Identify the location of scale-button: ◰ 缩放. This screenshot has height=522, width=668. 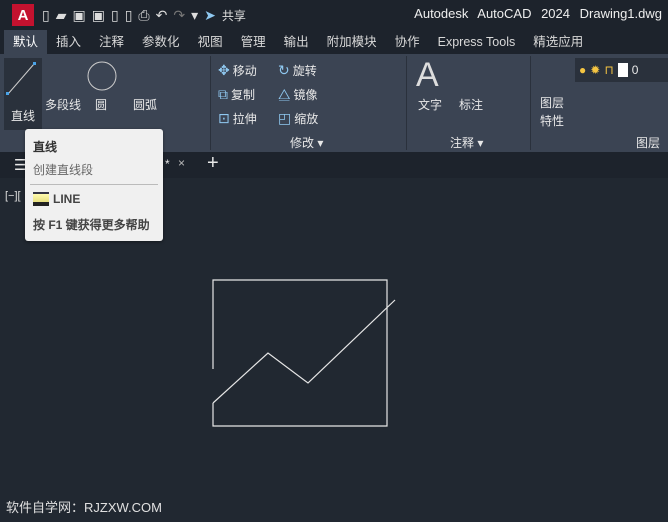
(298, 118).